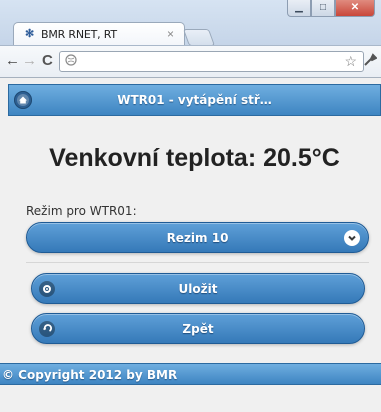 The image size is (381, 412). What do you see at coordinates (355, 8) in the screenshot?
I see `close-window-button: ✕` at bounding box center [355, 8].